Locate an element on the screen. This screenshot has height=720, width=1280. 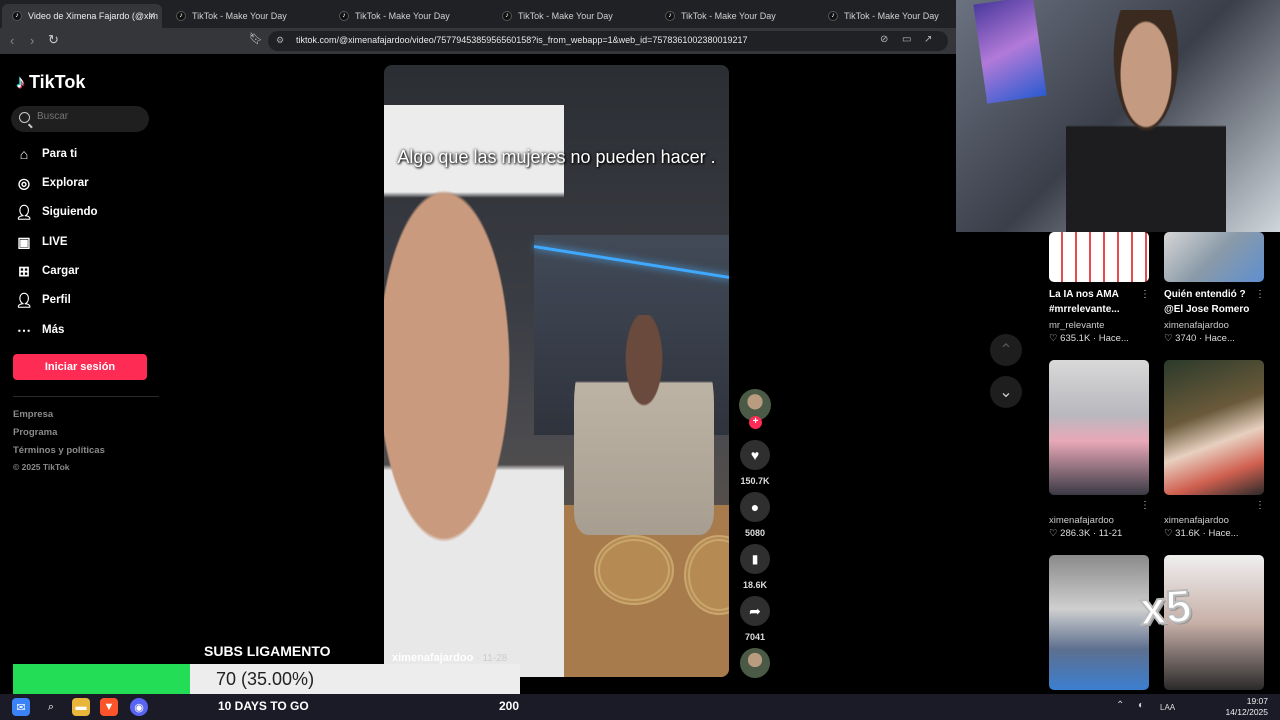
sidebar-item-mas: ⋯ Más is located at coordinates (40, 330).